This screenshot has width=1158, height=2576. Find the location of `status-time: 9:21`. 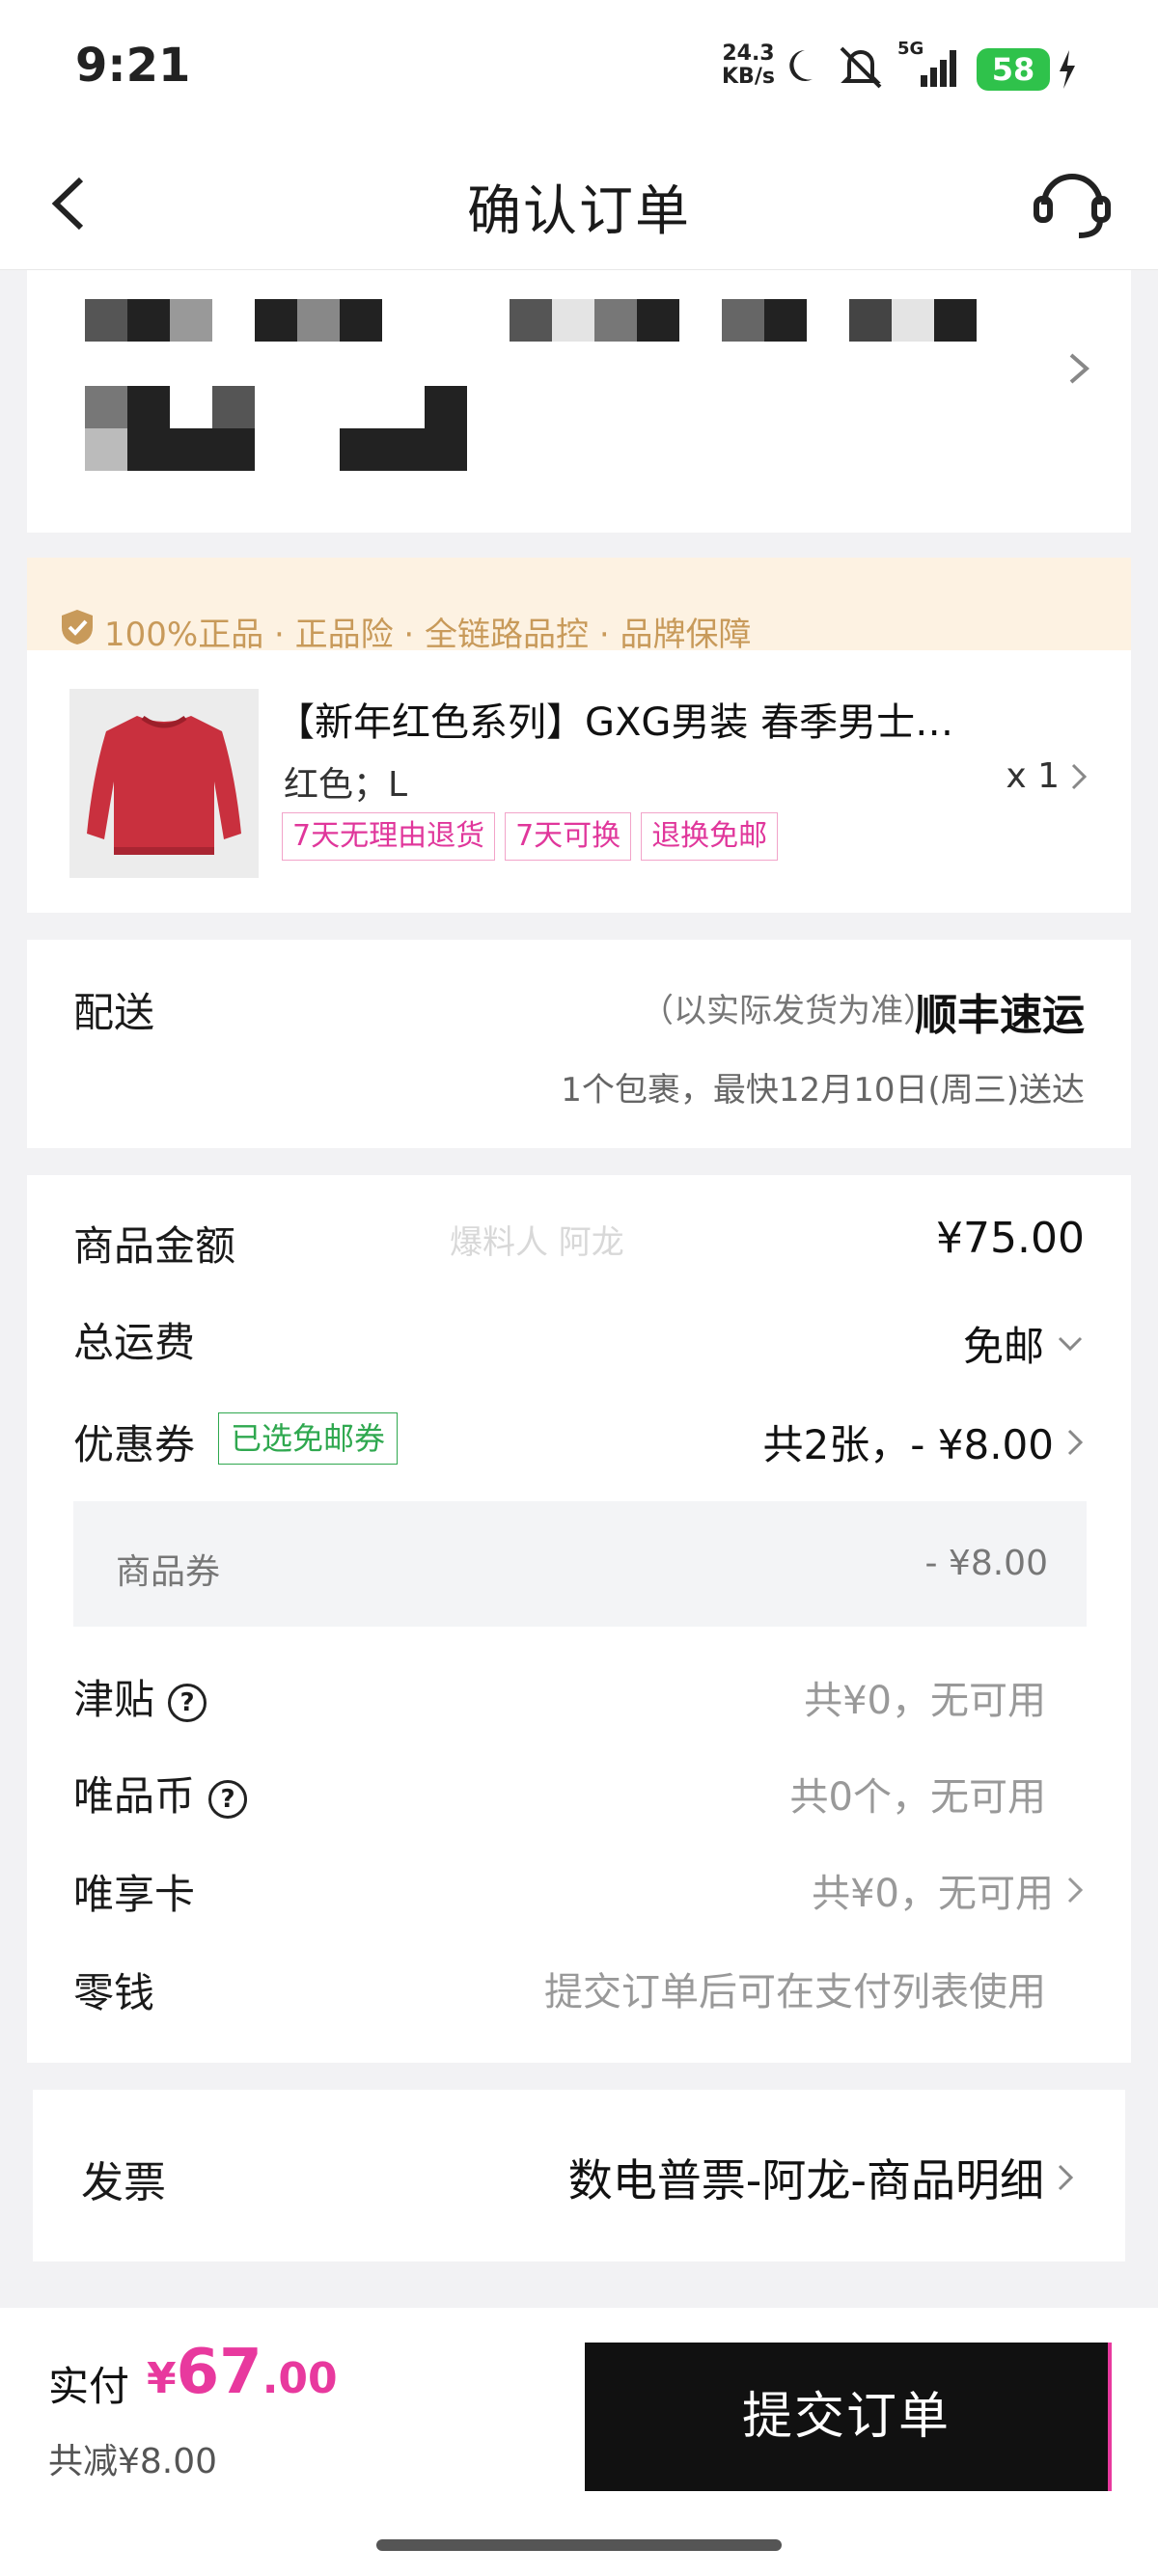

status-time: 9:21 is located at coordinates (133, 66).